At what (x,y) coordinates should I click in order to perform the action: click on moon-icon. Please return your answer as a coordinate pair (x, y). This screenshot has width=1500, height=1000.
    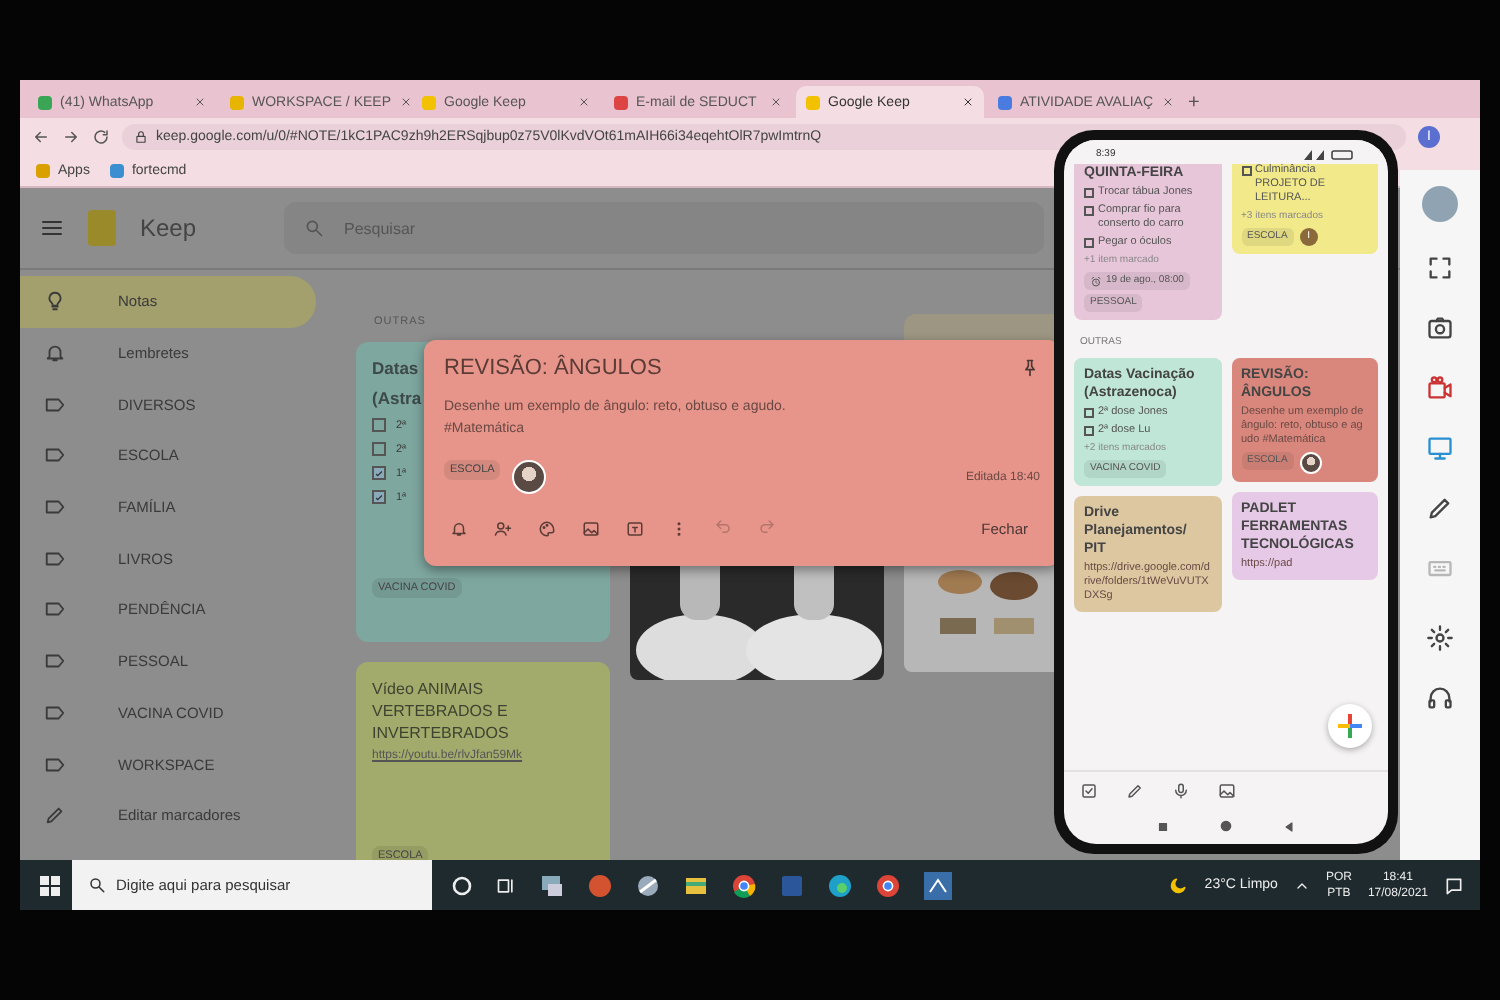
    Looking at the image, I should click on (1178, 885).